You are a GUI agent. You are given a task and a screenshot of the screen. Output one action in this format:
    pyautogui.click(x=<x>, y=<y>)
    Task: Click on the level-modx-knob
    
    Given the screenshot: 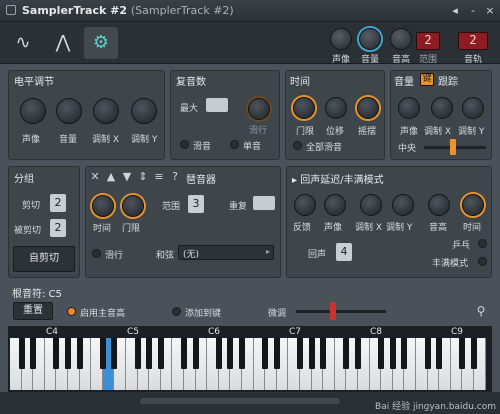 What is the action you would take?
    pyautogui.click(x=106, y=111)
    